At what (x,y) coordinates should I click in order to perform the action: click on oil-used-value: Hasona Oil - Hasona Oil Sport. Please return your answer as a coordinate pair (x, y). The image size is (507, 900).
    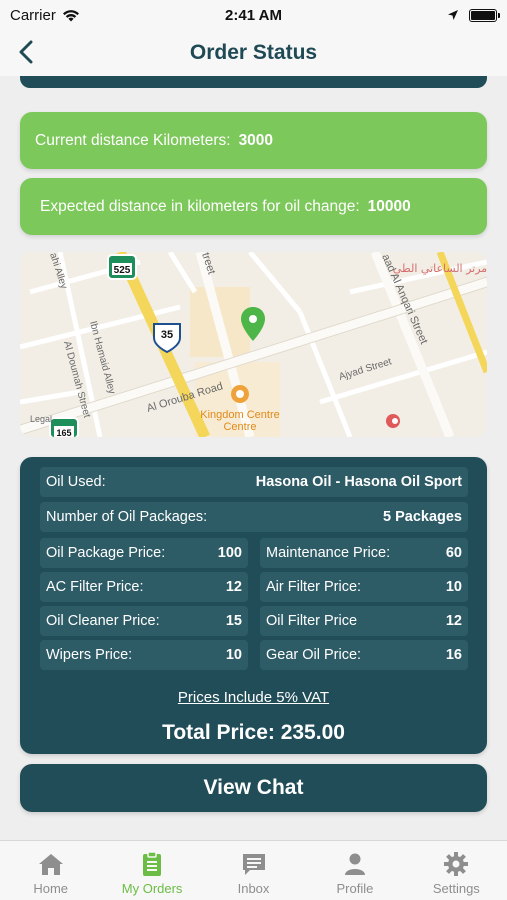
    Looking at the image, I should click on (358, 482).